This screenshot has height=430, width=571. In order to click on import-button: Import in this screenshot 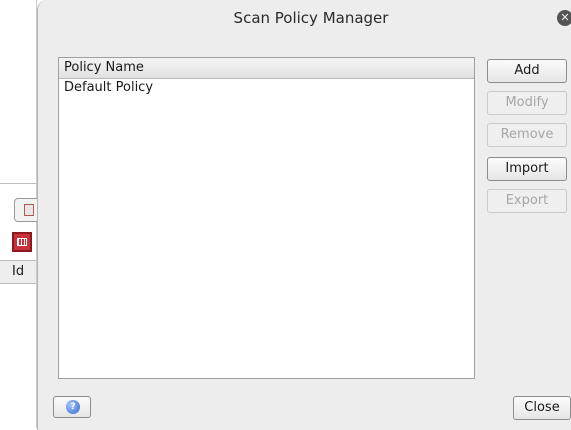, I will do `click(527, 169)`.